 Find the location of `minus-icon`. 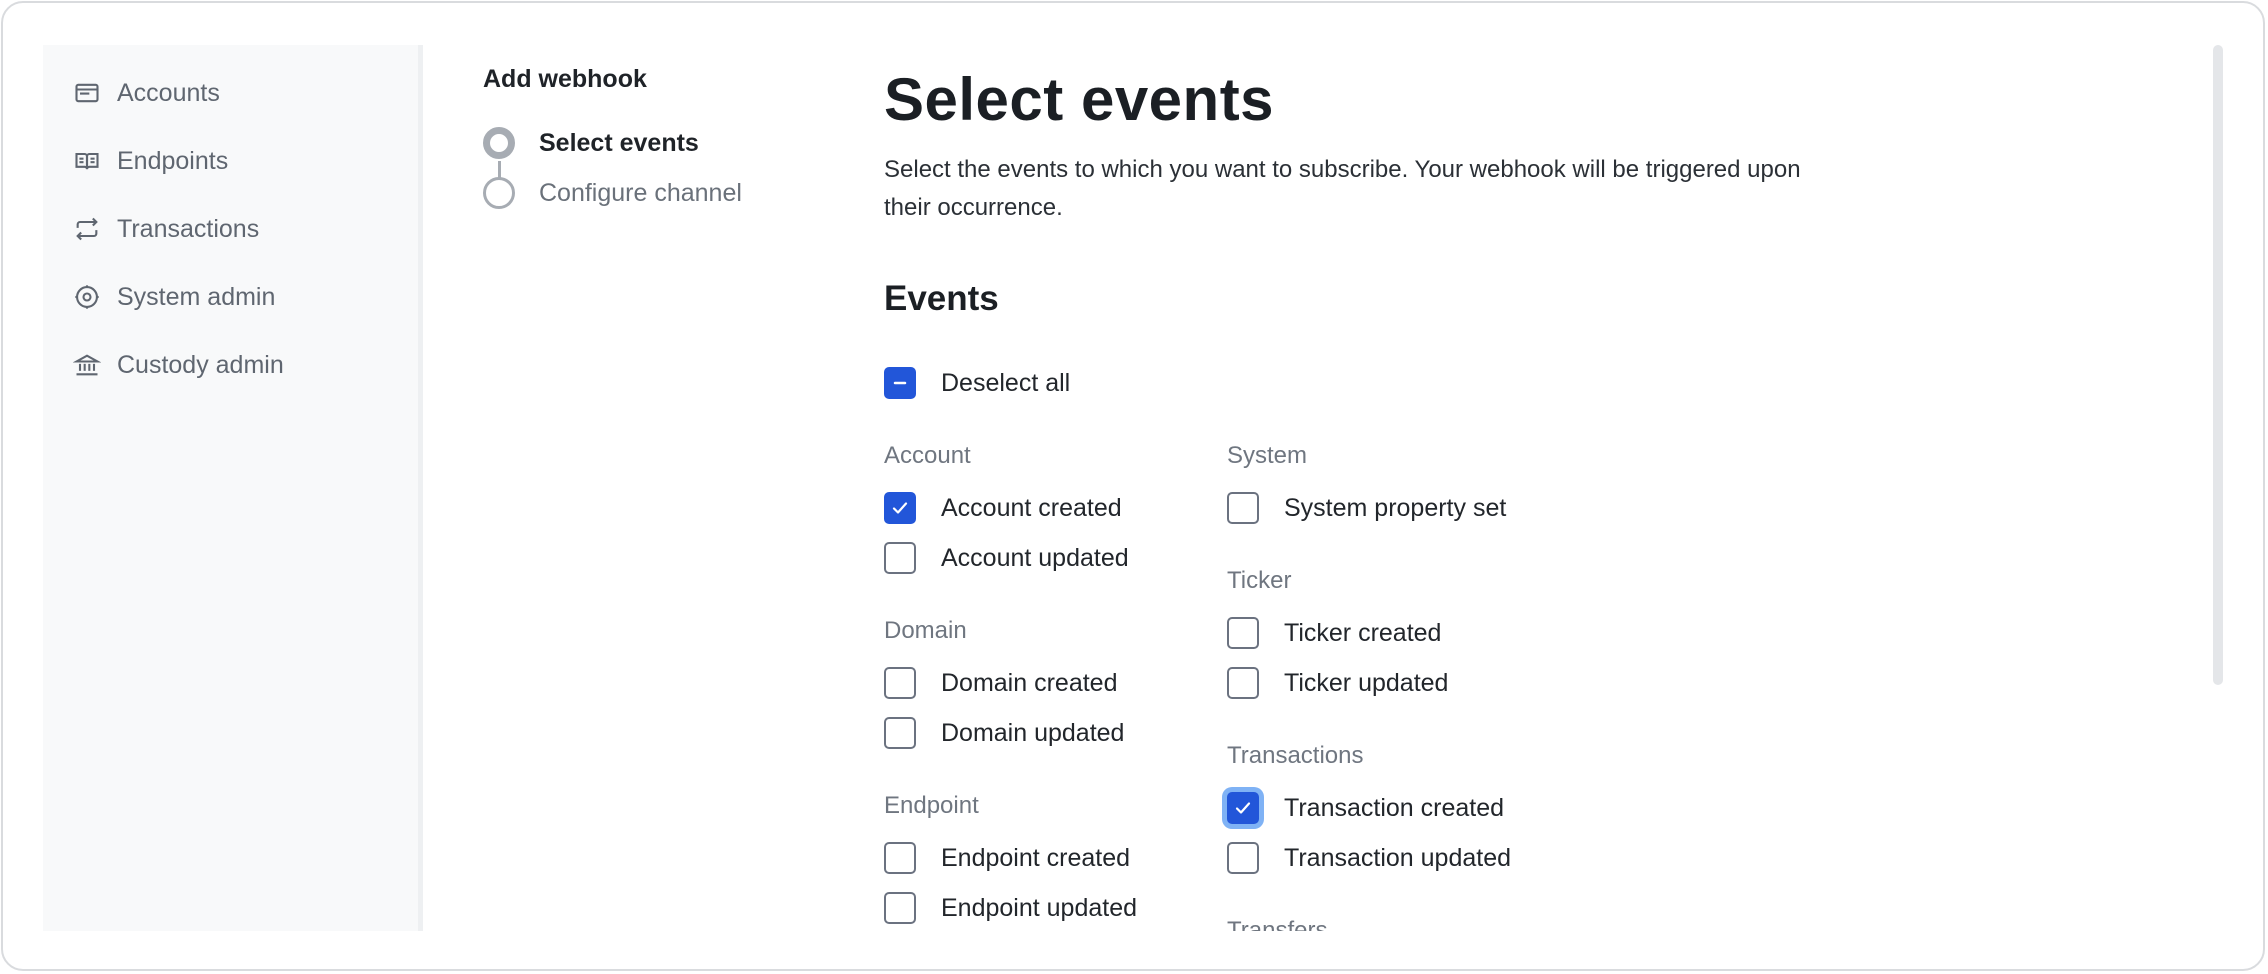

minus-icon is located at coordinates (900, 383).